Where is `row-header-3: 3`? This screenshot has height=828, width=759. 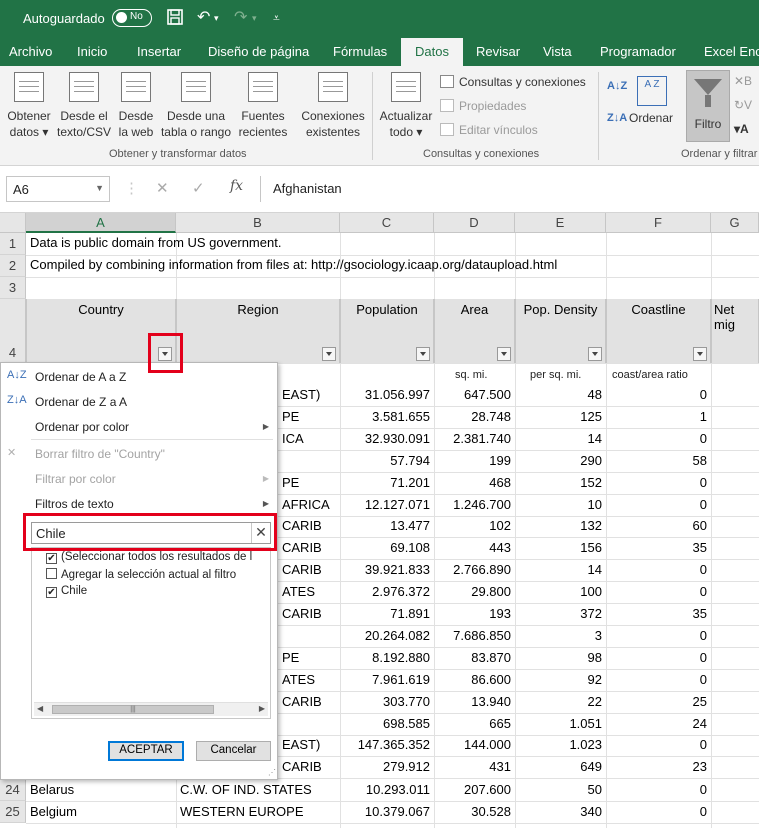 row-header-3: 3 is located at coordinates (13, 288).